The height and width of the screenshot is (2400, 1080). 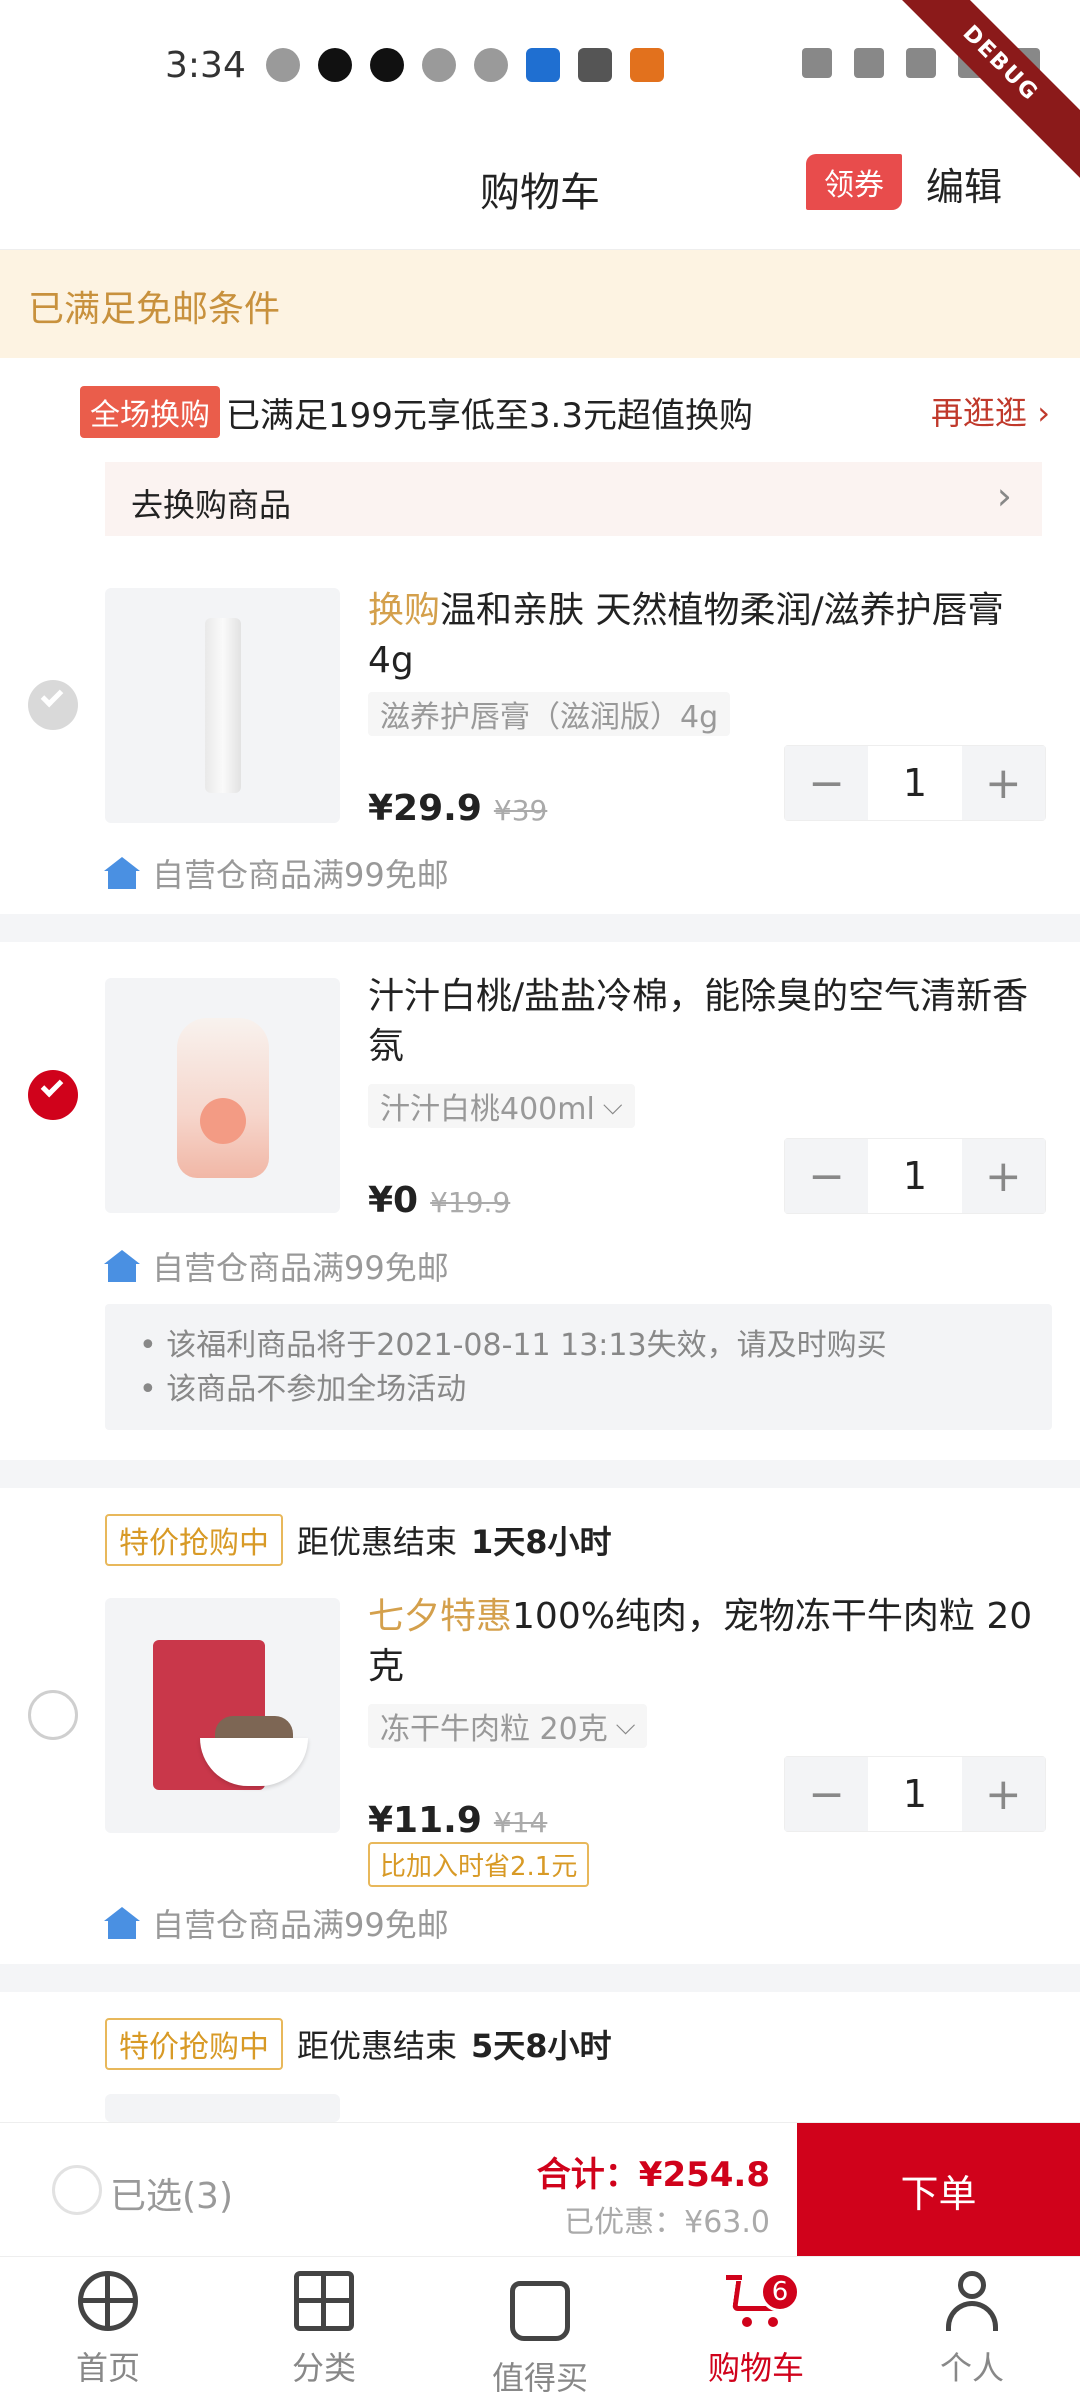 I want to click on tab-label: 首页, so click(x=107, y=2368).